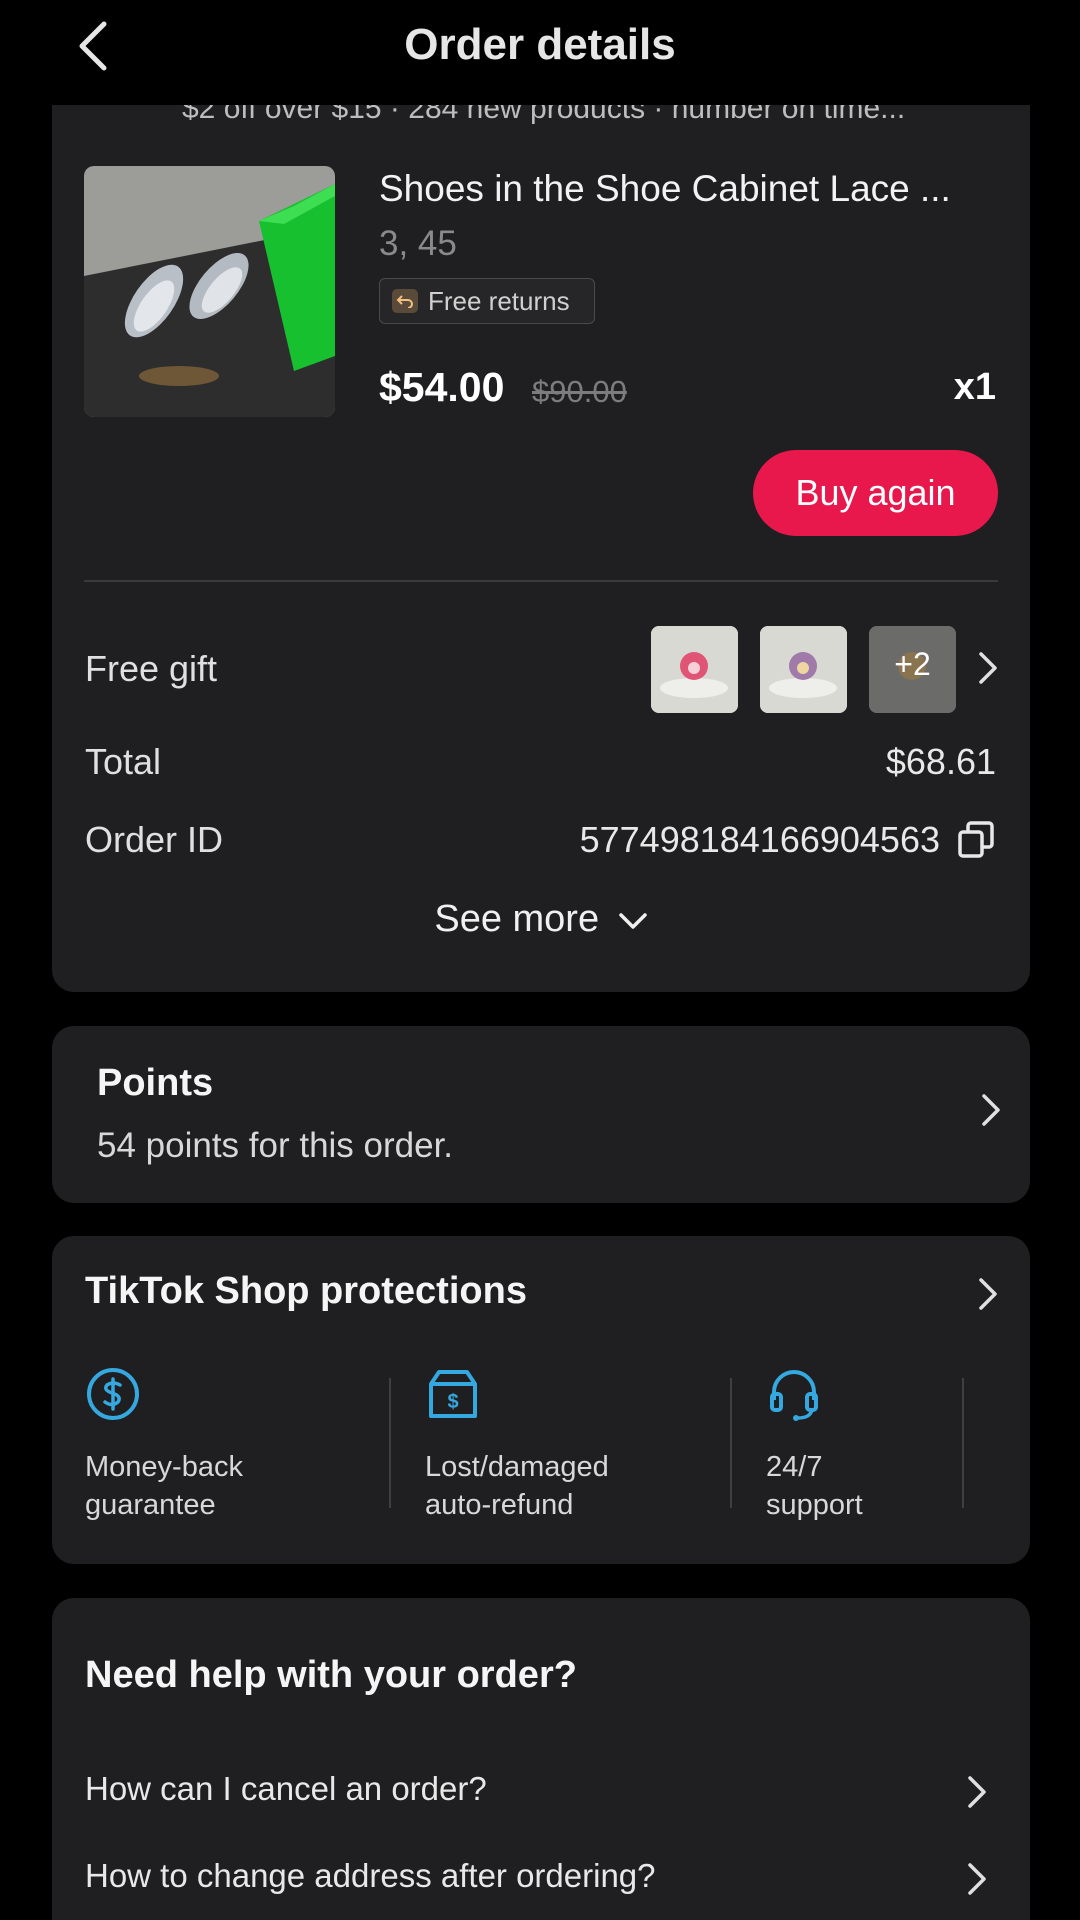 Image resolution: width=1080 pixels, height=1920 pixels. I want to click on top-bar: Order details, so click(540, 52).